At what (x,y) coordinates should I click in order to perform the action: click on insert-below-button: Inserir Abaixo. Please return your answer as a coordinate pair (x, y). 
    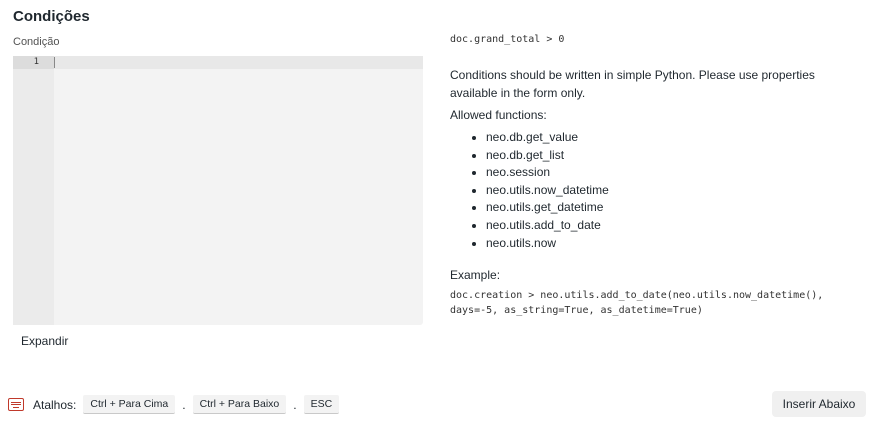
    Looking at the image, I should click on (819, 404).